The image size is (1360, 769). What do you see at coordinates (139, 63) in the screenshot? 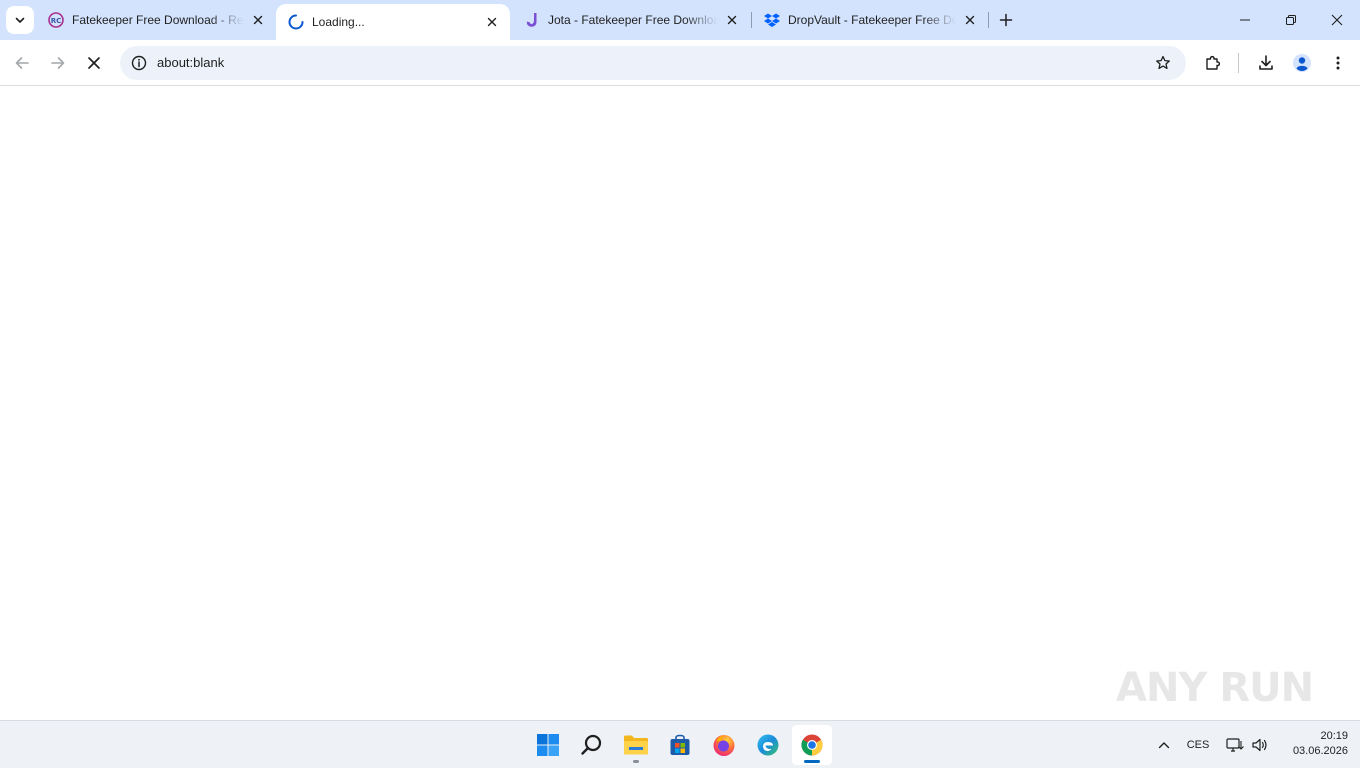
I see `site-info-icon` at bounding box center [139, 63].